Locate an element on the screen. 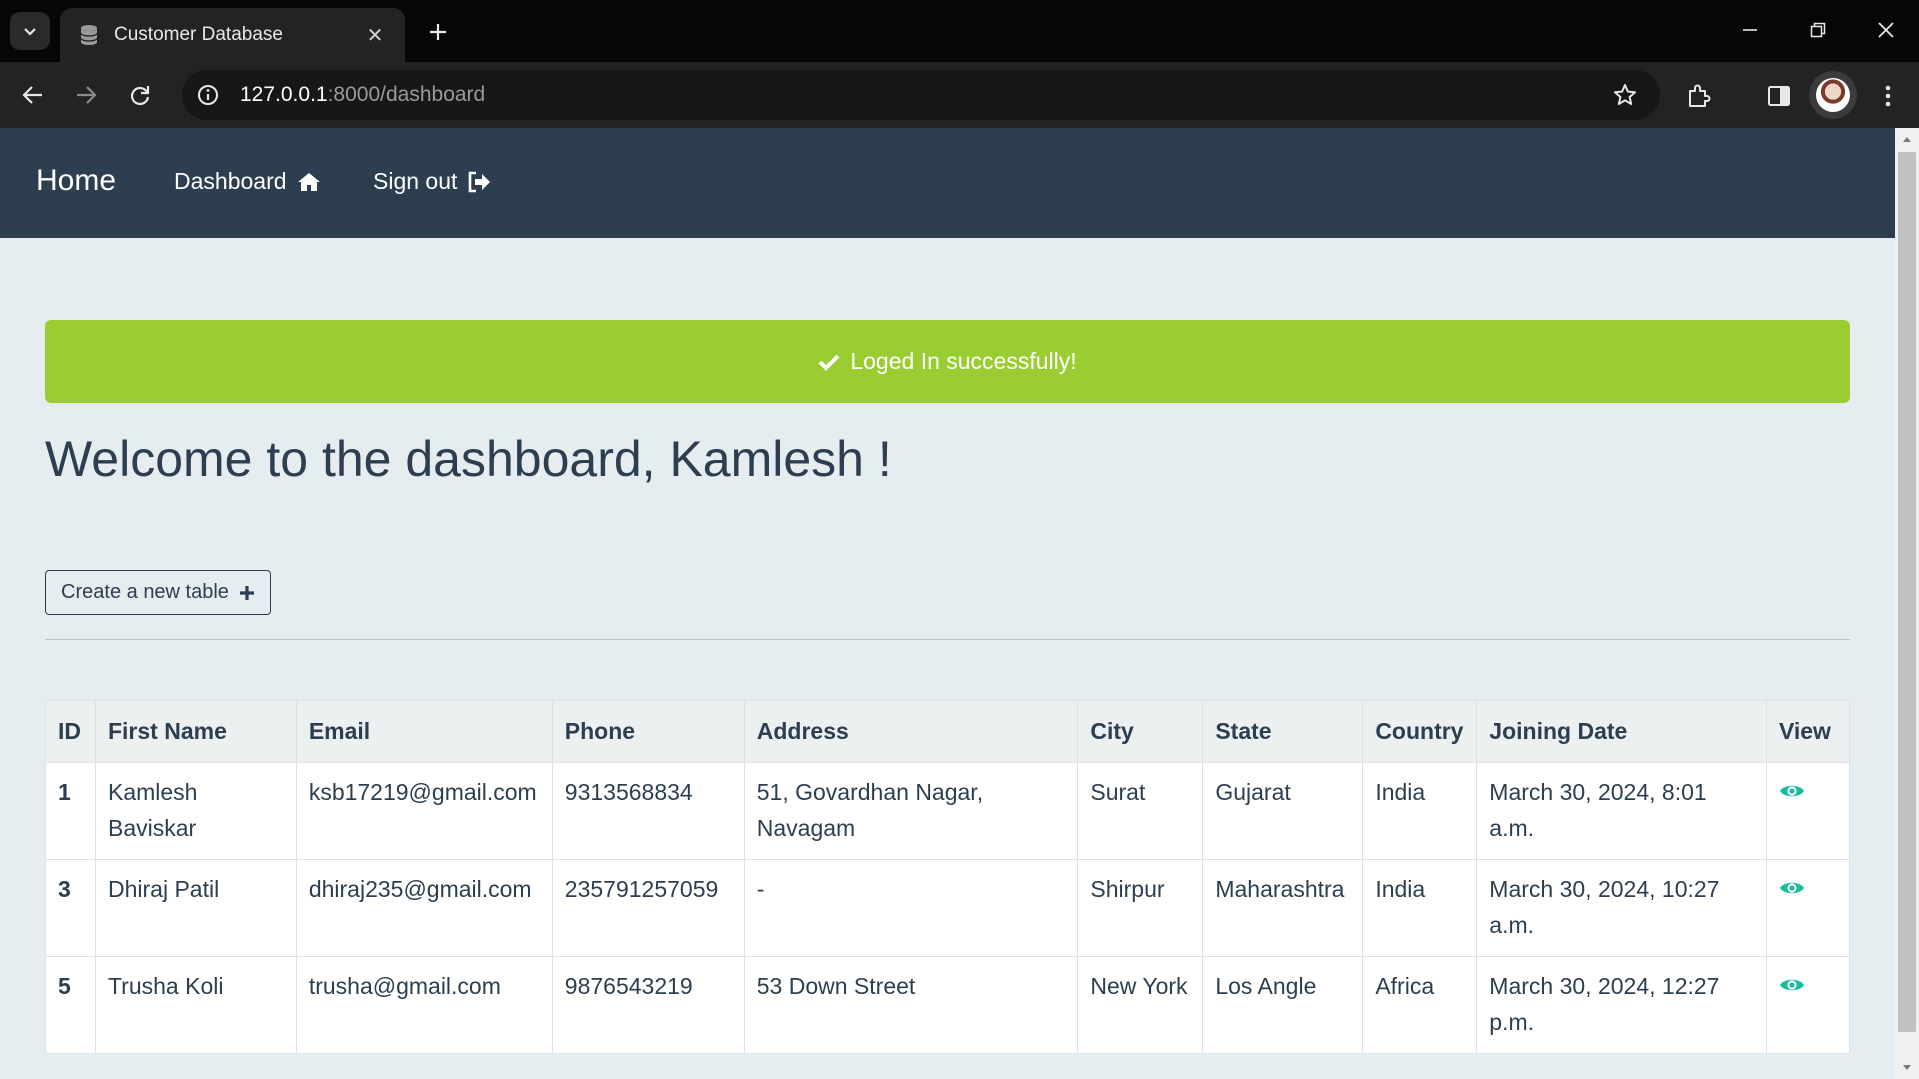 Image resolution: width=1919 pixels, height=1079 pixels. column-header: State is located at coordinates (1283, 731).